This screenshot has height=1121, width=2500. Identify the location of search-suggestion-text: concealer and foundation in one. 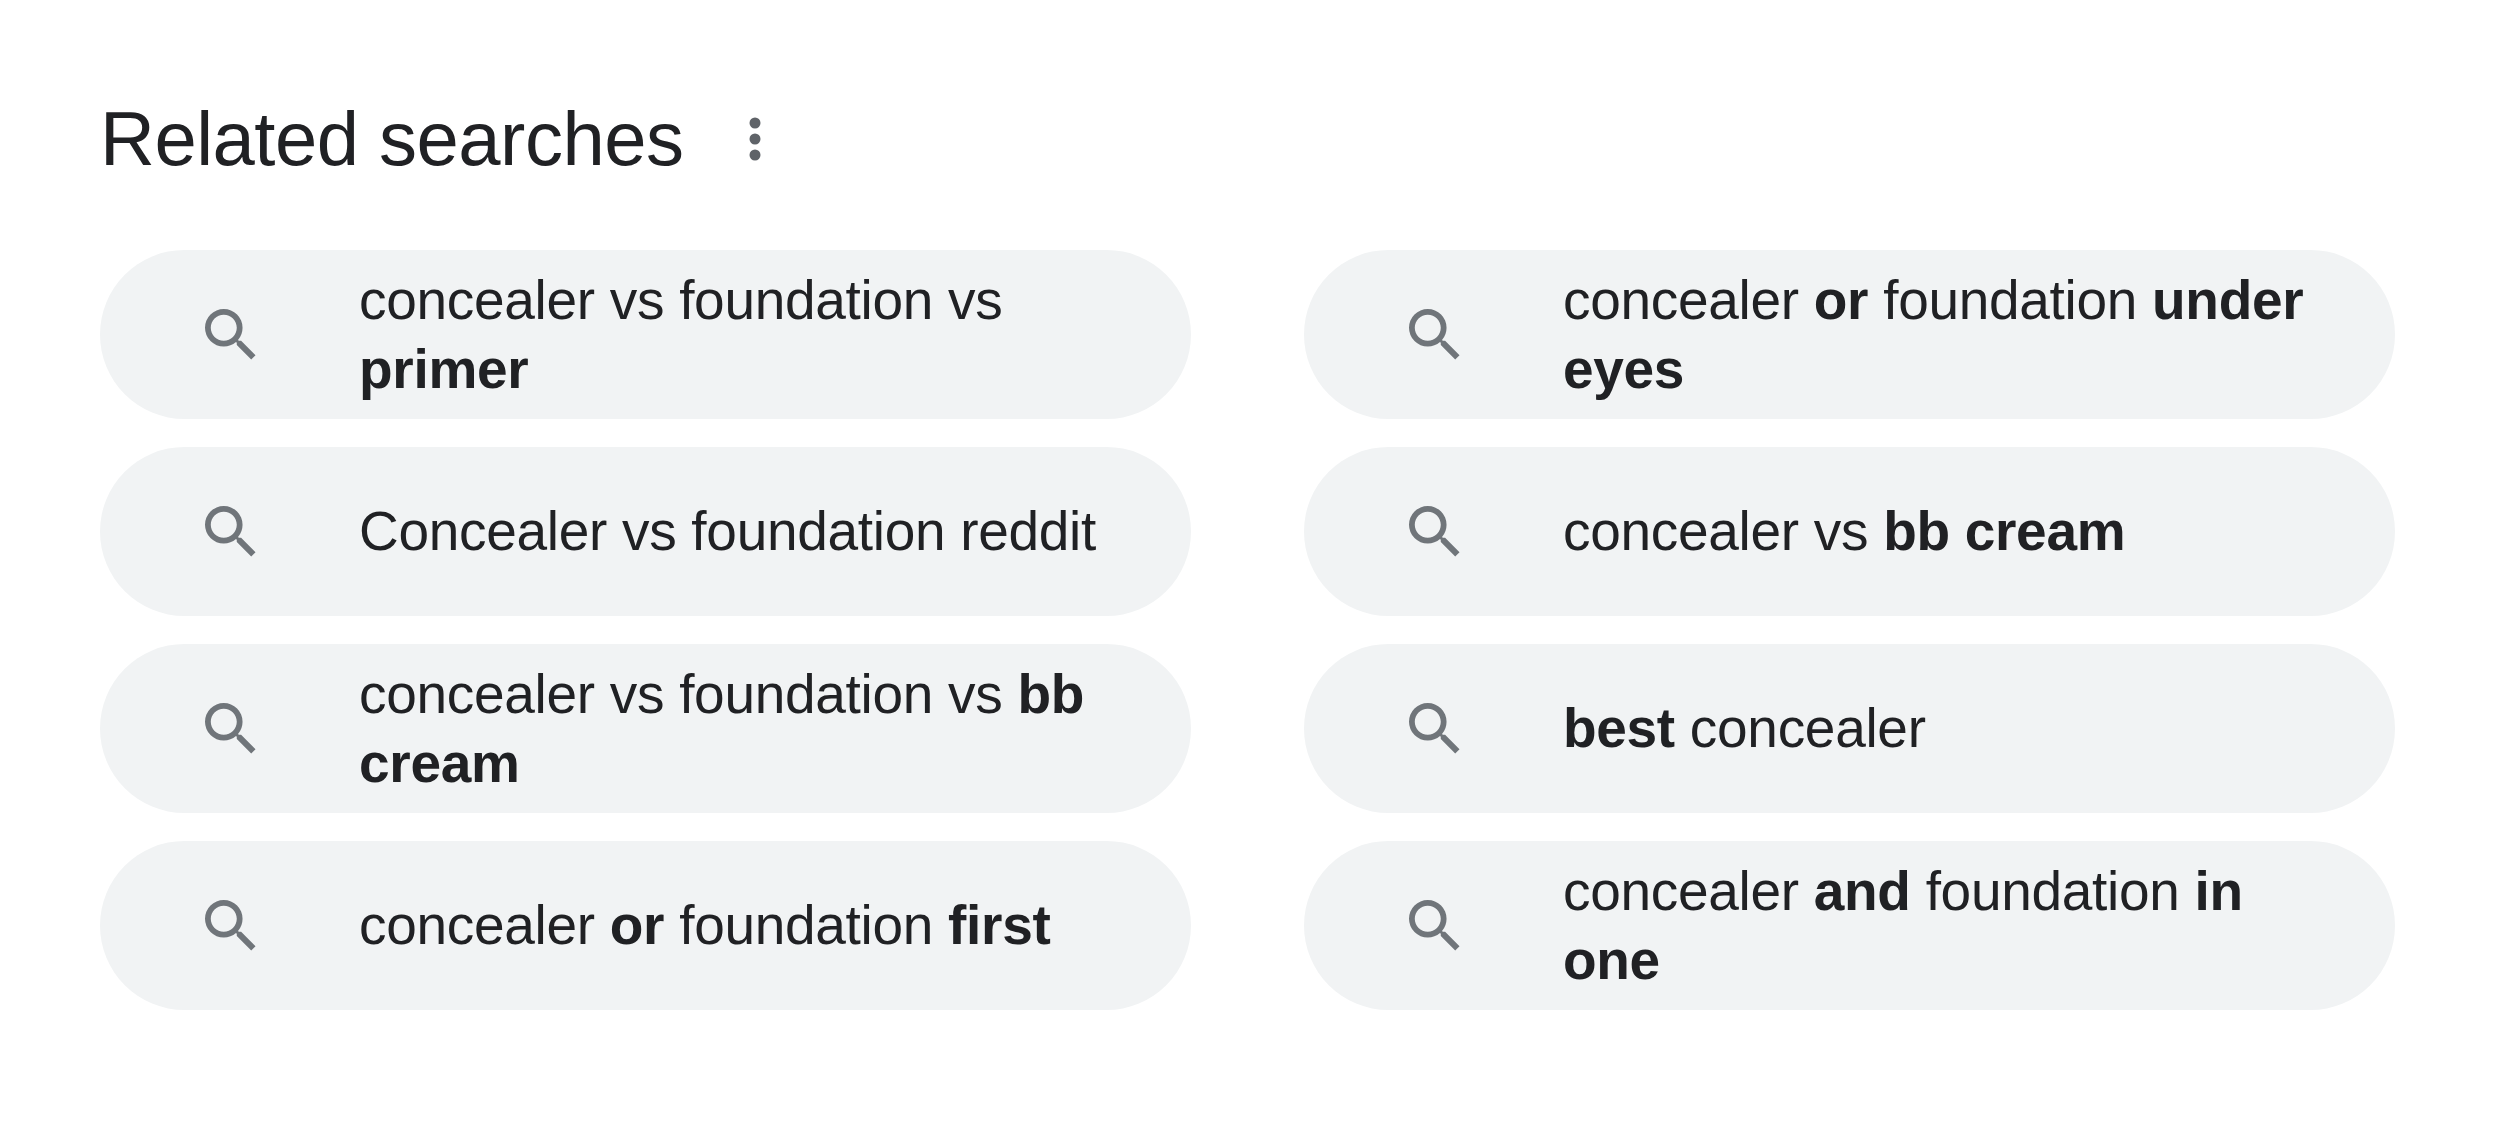
(1903, 925).